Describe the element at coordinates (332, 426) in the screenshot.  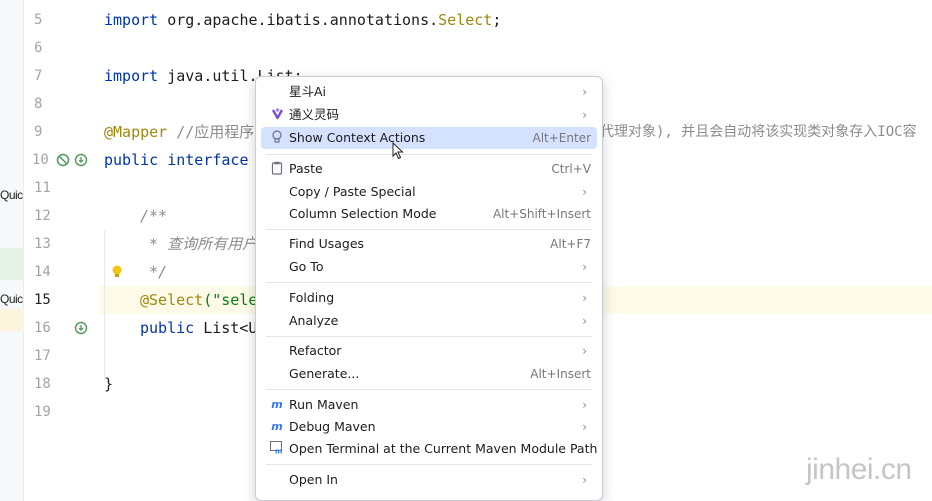
I see `menu-item-label: Debug Maven` at that location.